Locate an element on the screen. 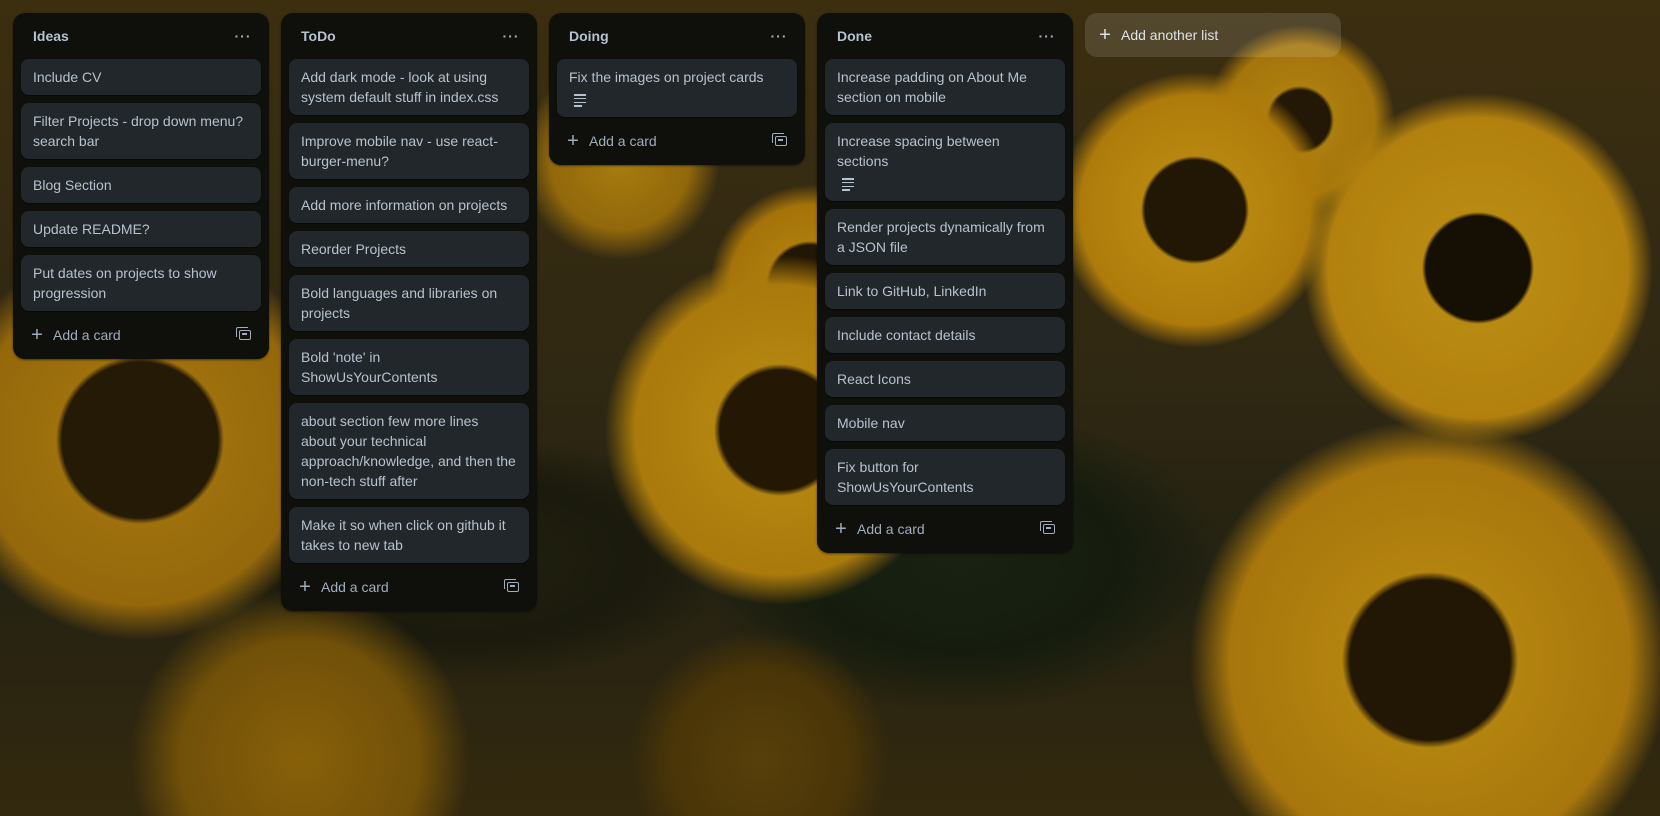 This screenshot has height=816, width=1660. list-header: Ideas ··· is located at coordinates (141, 36).